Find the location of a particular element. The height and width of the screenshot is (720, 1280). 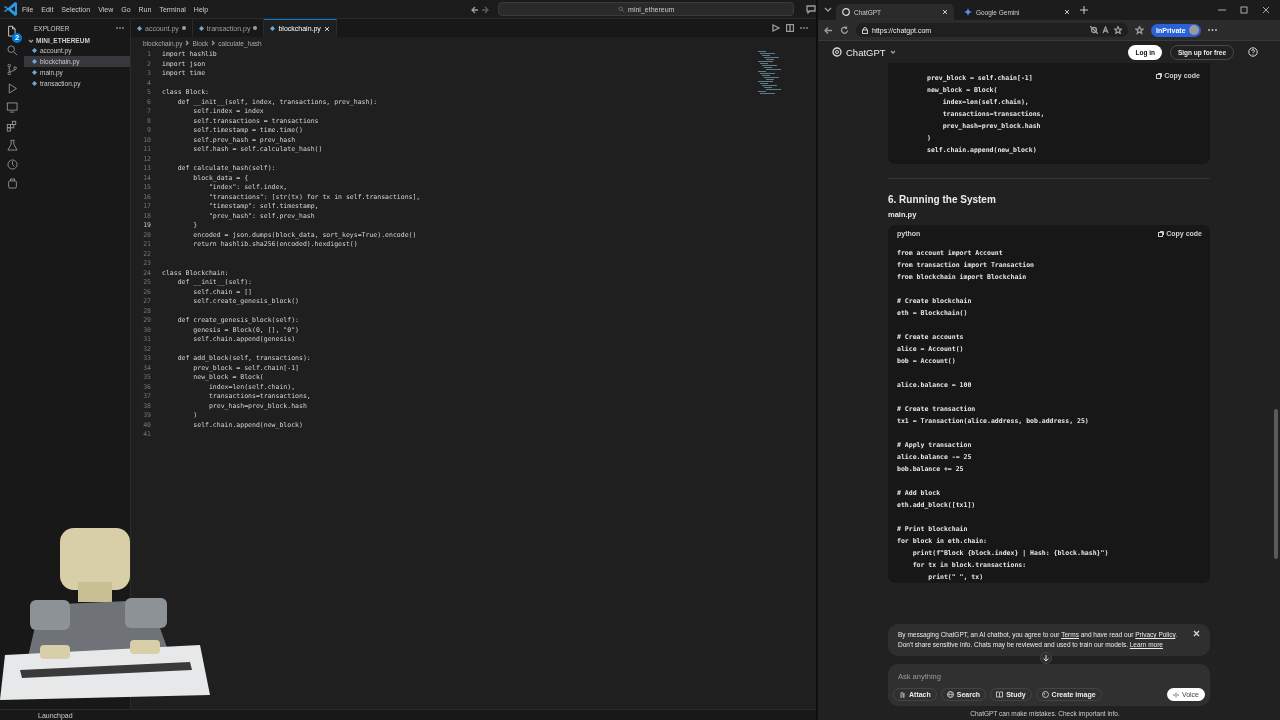

help-icon is located at coordinates (1253, 52).